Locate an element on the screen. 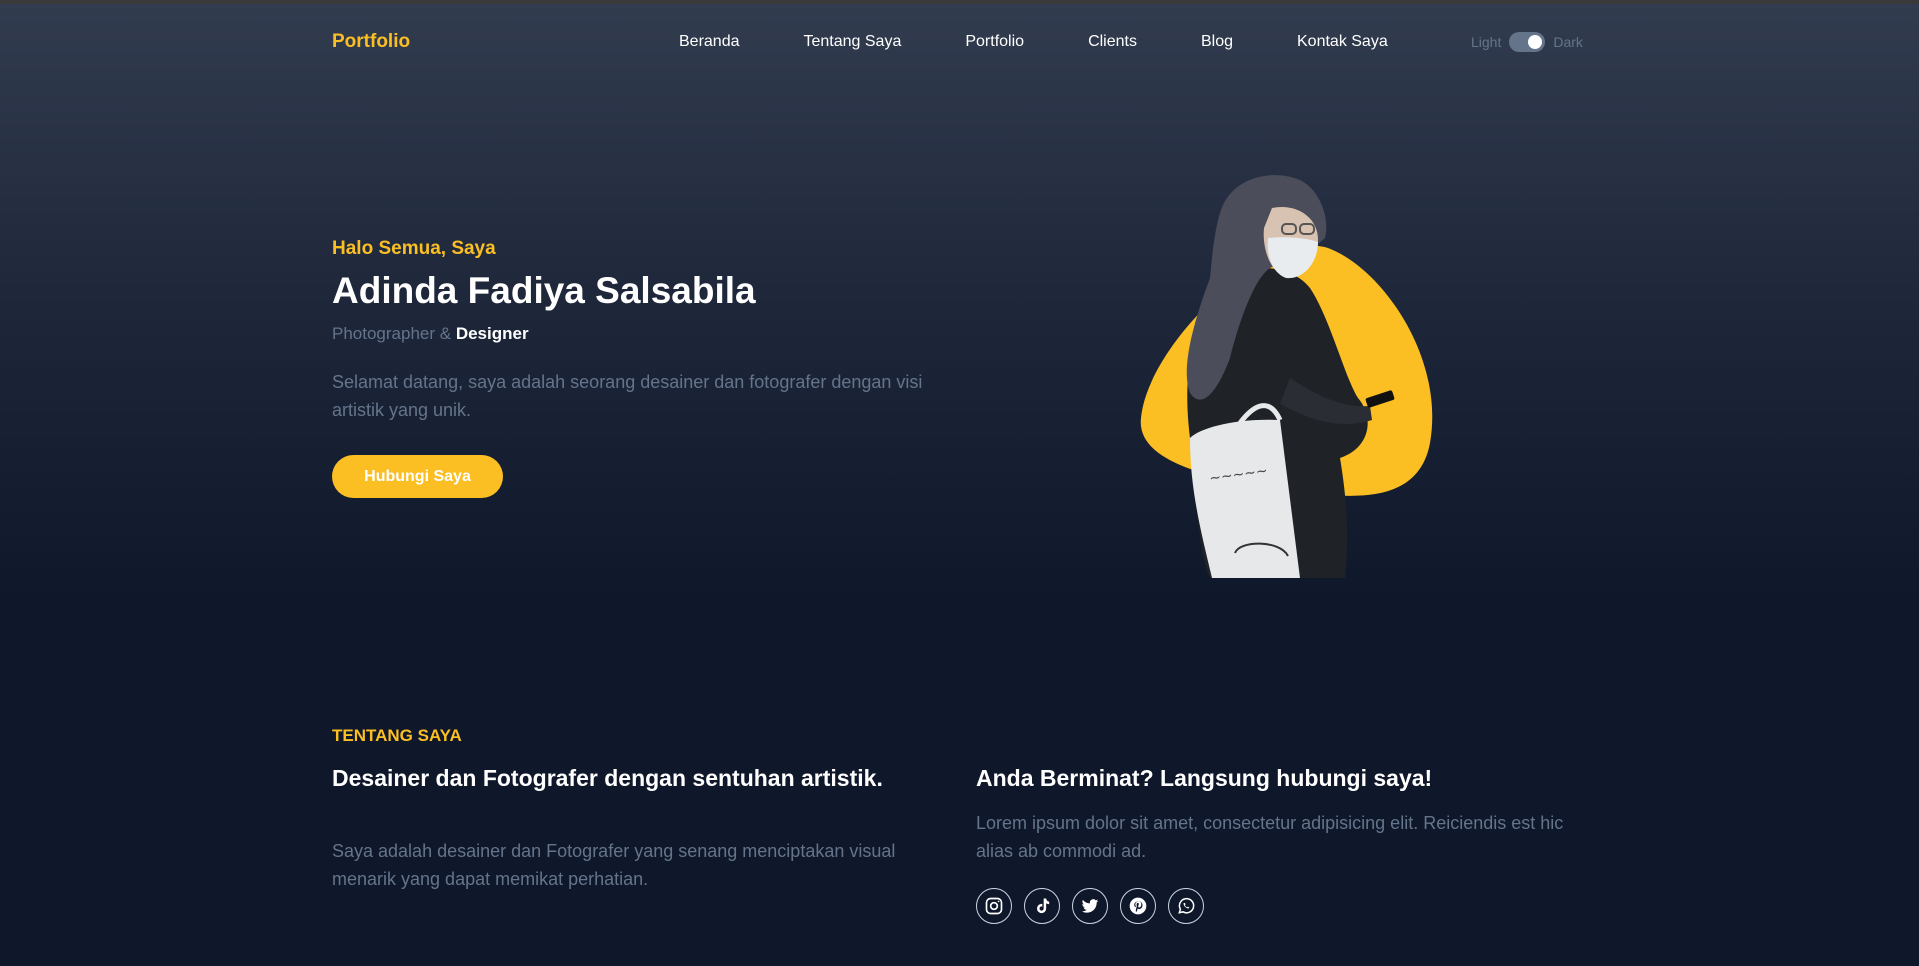  hero-role-highlight: Designer is located at coordinates (492, 333).